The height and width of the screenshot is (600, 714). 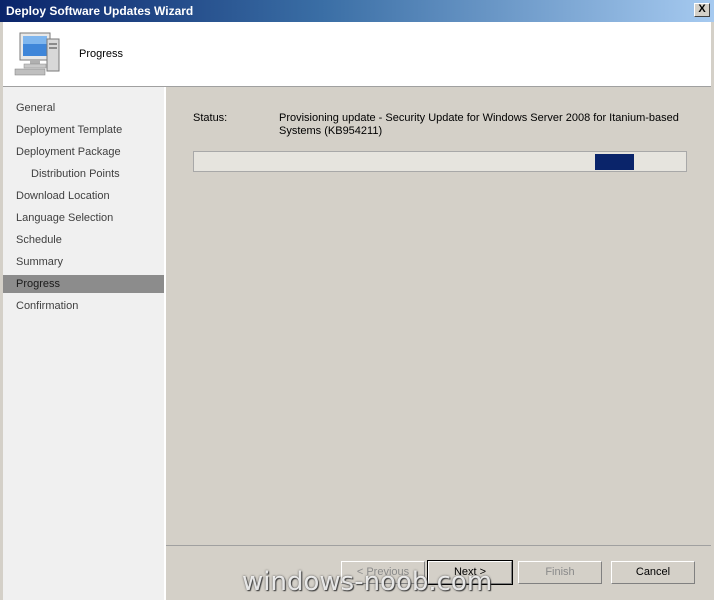 I want to click on page-title: Progress, so click(x=101, y=54).